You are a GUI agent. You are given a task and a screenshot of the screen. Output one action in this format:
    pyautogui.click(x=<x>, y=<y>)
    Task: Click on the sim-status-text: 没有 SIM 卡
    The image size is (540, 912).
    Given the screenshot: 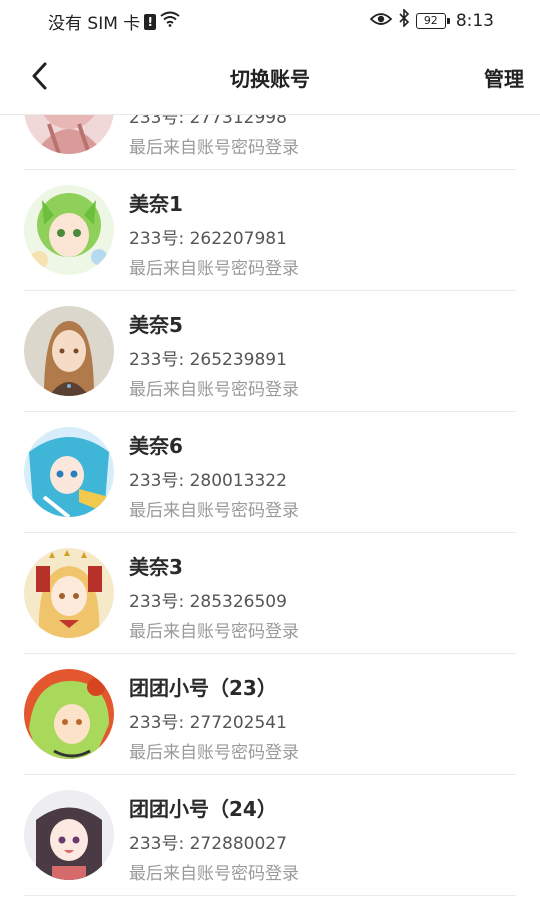 What is the action you would take?
    pyautogui.click(x=94, y=24)
    